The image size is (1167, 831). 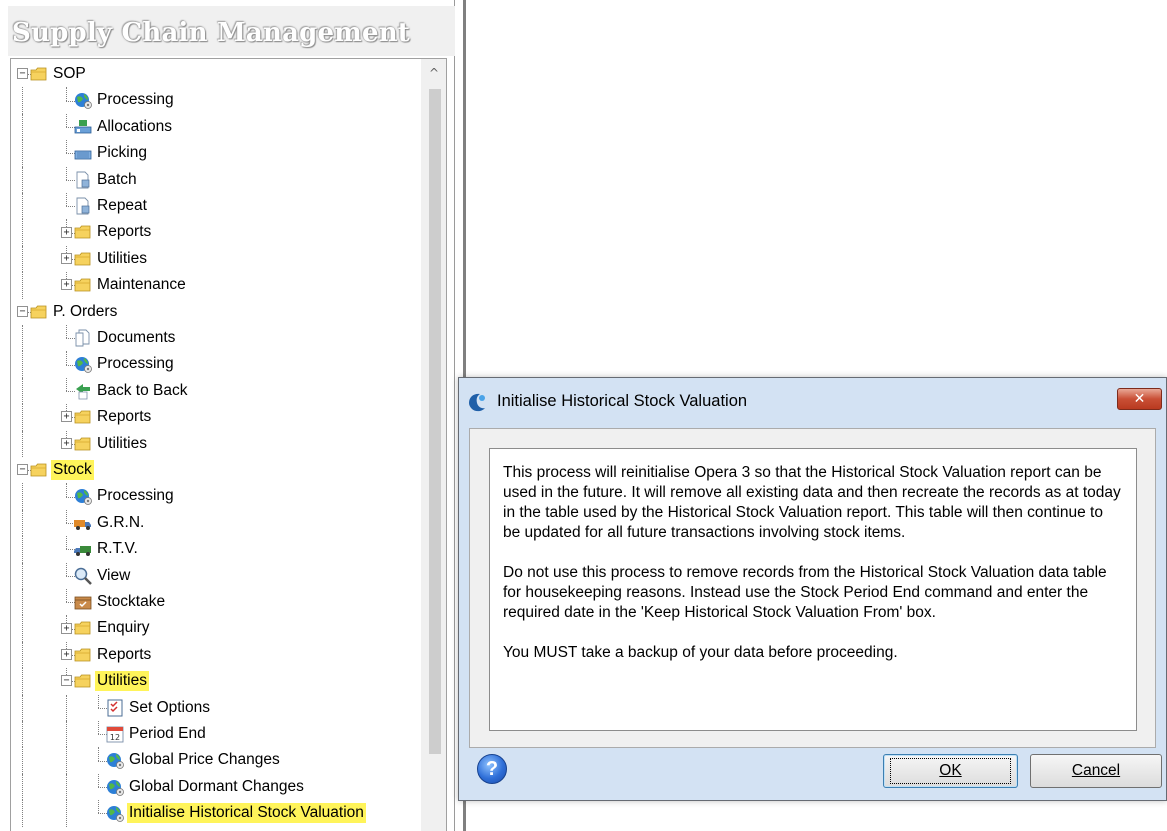 What do you see at coordinates (82, 551) in the screenshot?
I see `return-truck-icon` at bounding box center [82, 551].